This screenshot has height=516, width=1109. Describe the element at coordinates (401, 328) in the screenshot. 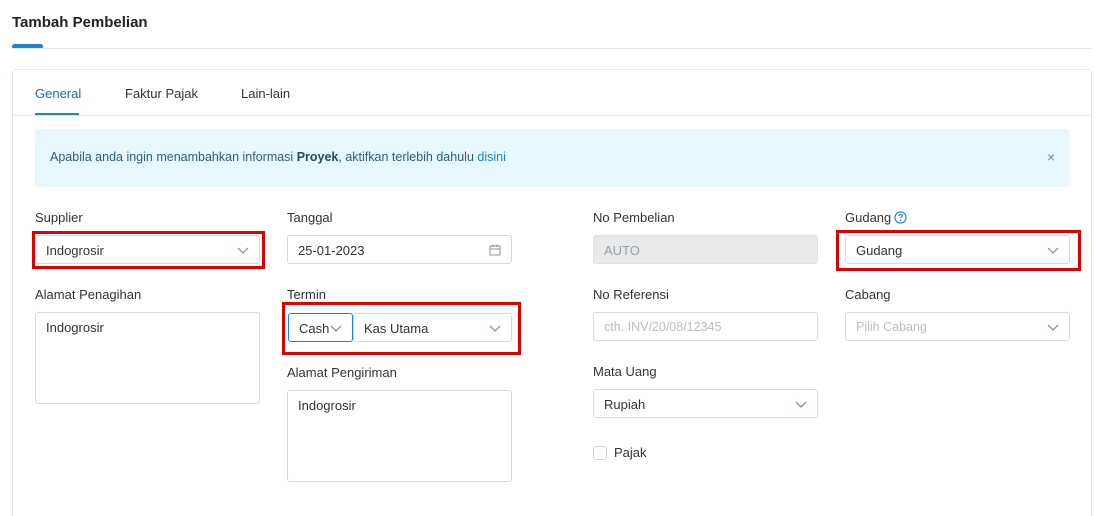

I see `termin-highlight-box` at that location.